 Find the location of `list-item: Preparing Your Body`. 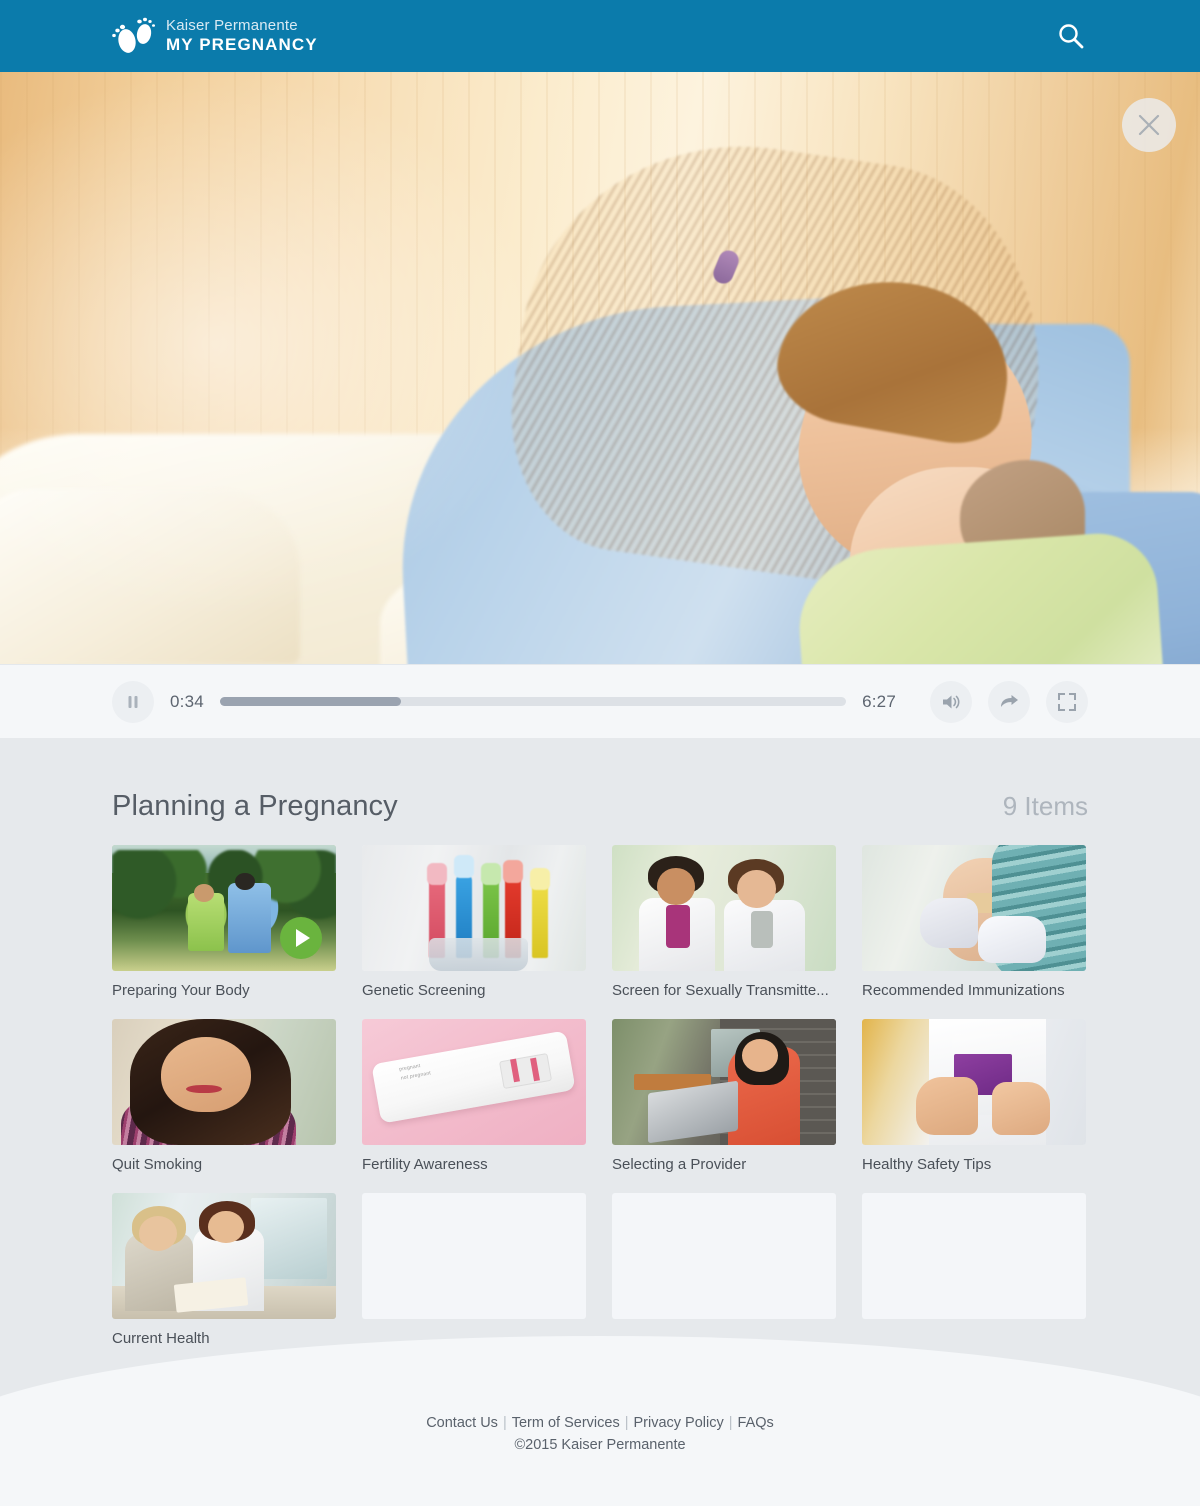

list-item: Preparing Your Body is located at coordinates (224, 923).